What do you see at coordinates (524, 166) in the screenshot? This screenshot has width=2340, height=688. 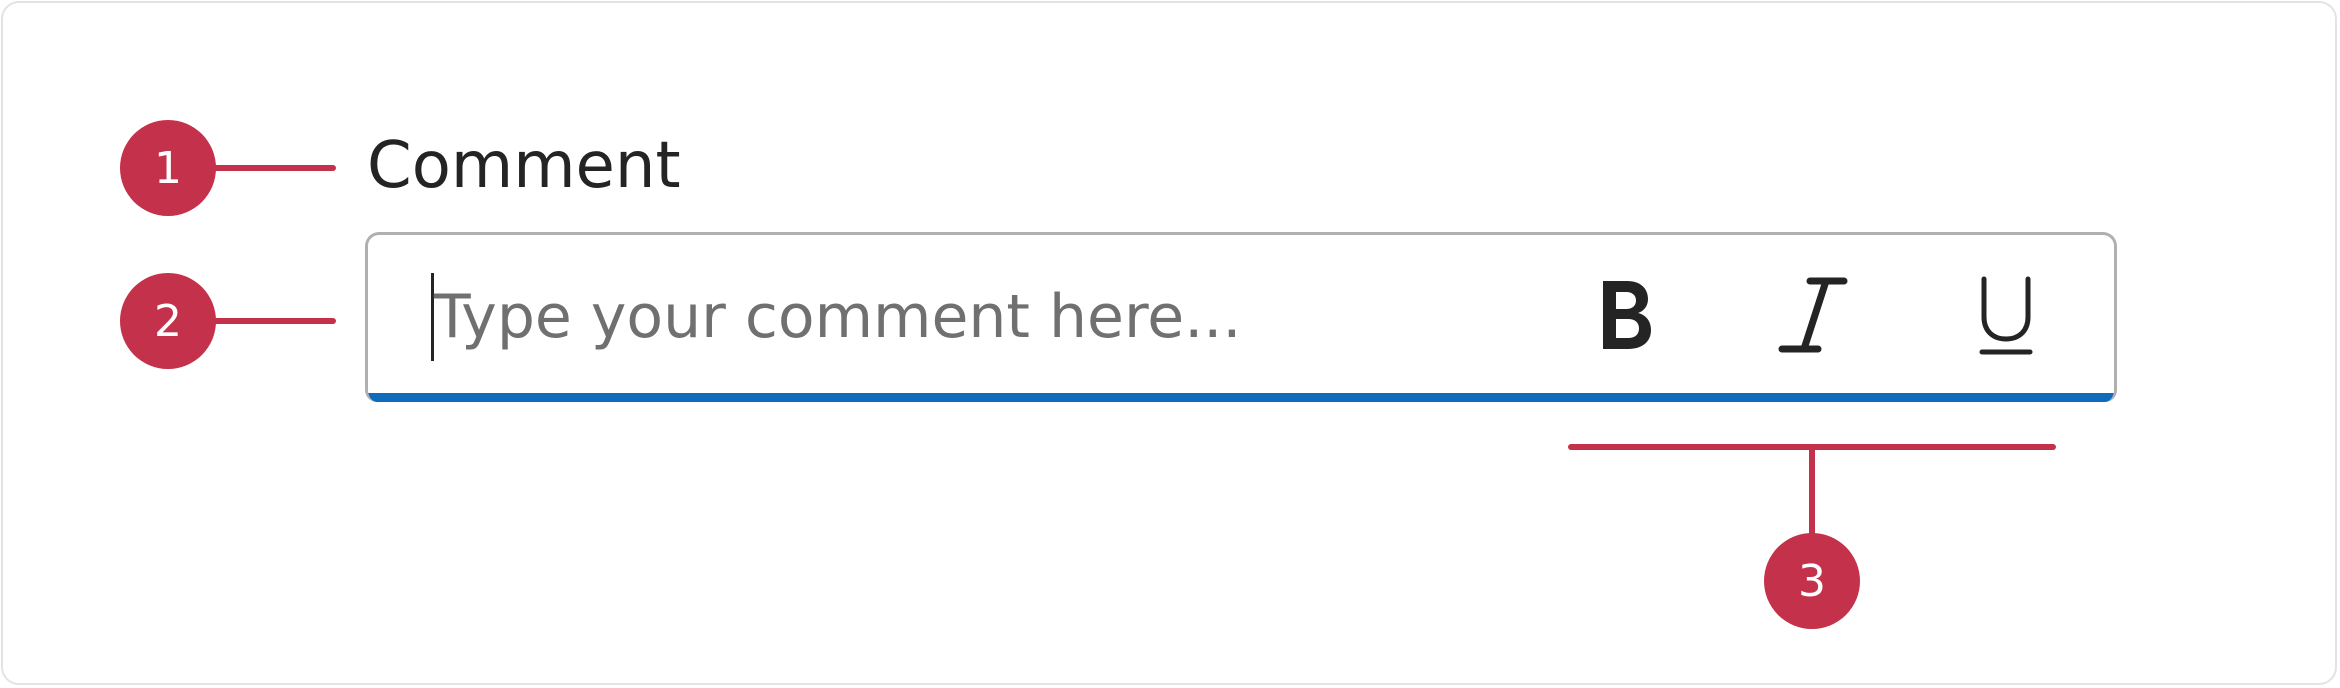 I see `field-label: Comment` at bounding box center [524, 166].